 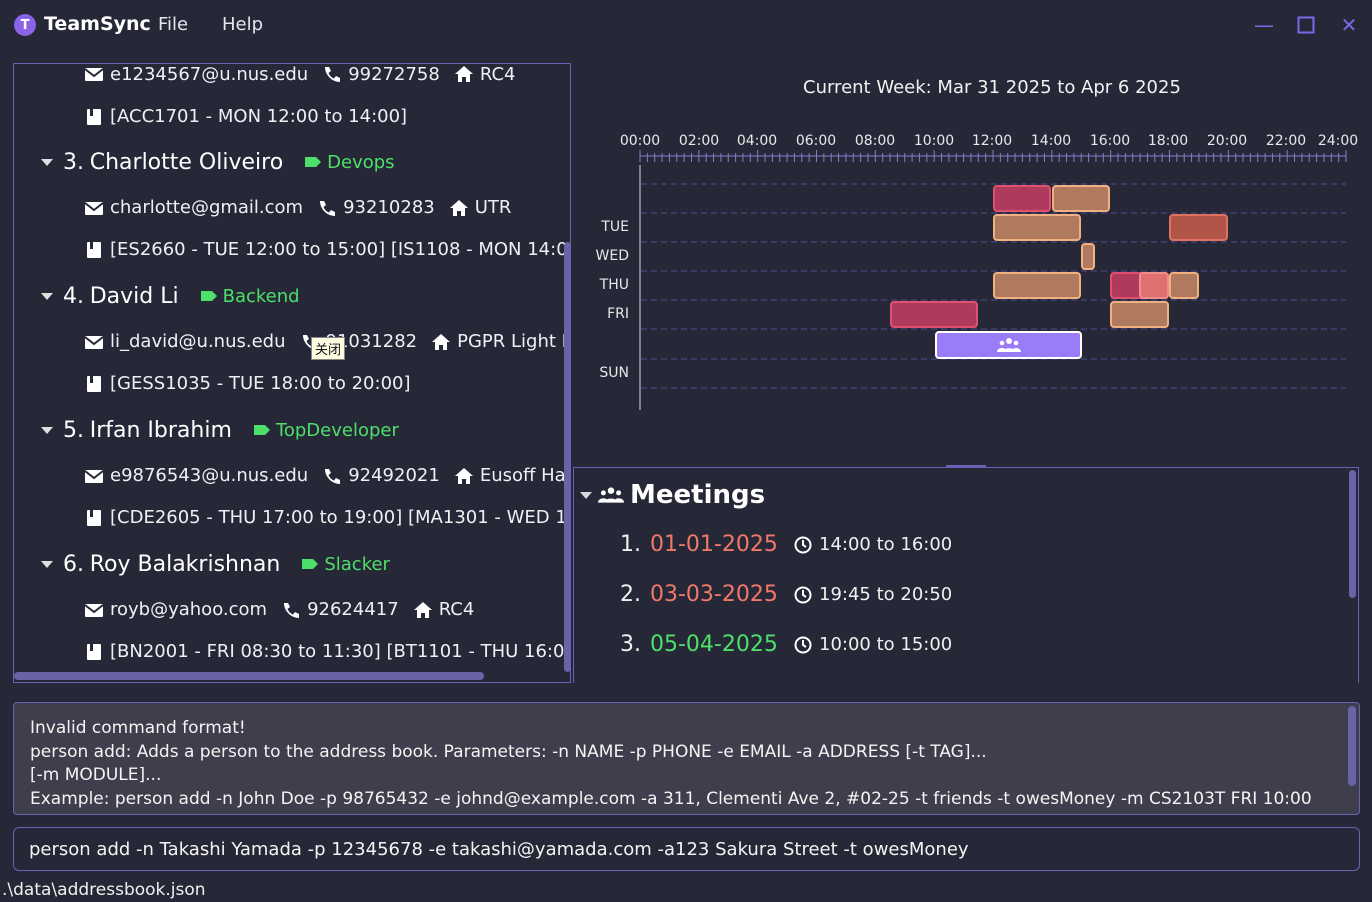 What do you see at coordinates (189, 609) in the screenshot?
I see `person-email: royb@yahoo.com` at bounding box center [189, 609].